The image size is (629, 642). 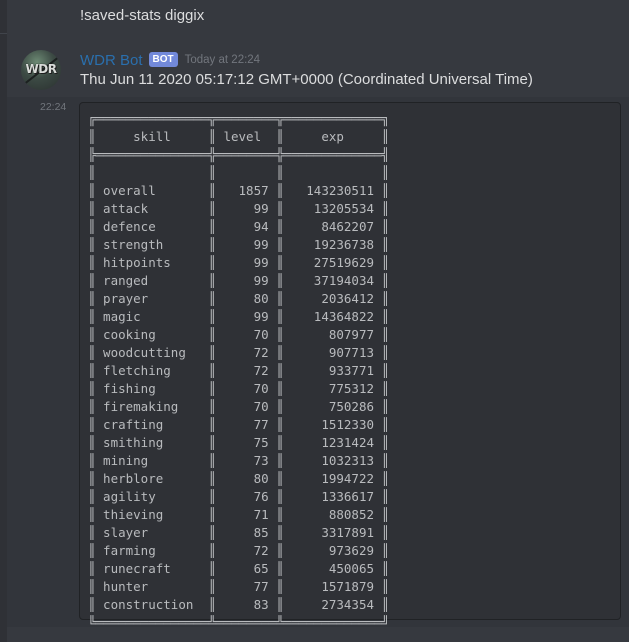 I want to click on cell-skill: strength, so click(x=152, y=244).